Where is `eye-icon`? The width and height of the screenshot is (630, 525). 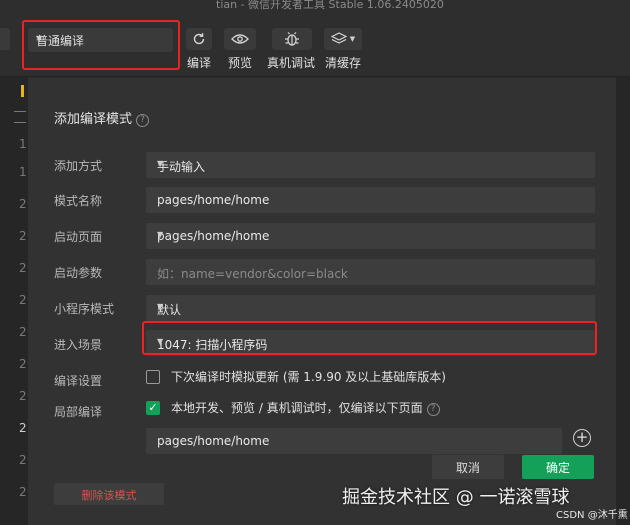 eye-icon is located at coordinates (240, 39).